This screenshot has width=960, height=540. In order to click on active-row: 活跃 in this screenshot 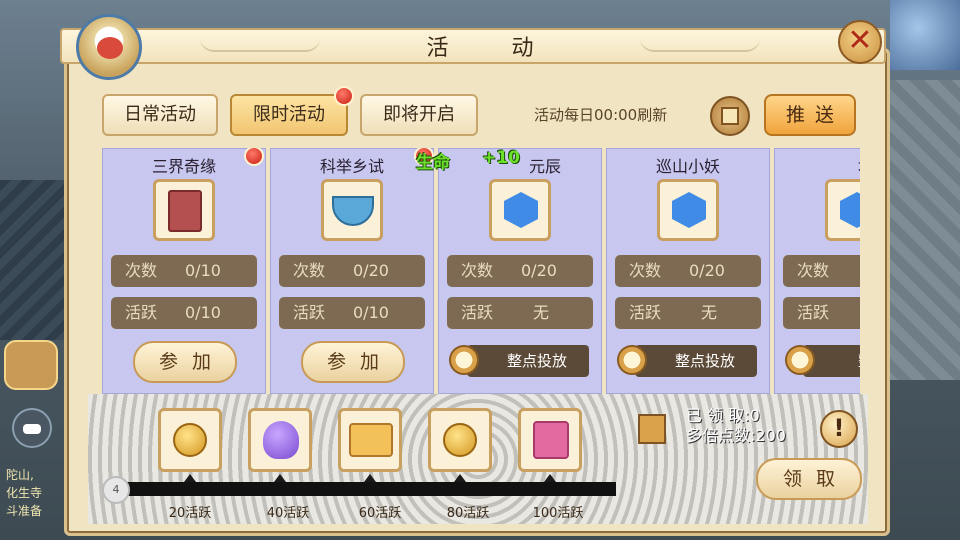, I will do `click(821, 313)`.